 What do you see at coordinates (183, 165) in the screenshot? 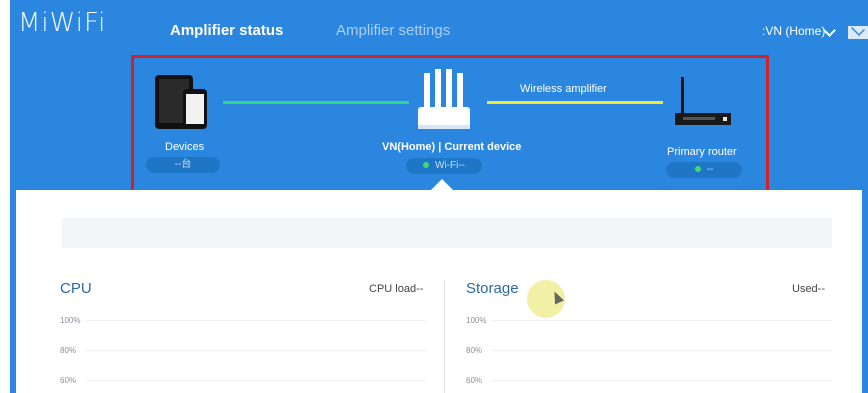
I see `devices-count-pill: --台` at bounding box center [183, 165].